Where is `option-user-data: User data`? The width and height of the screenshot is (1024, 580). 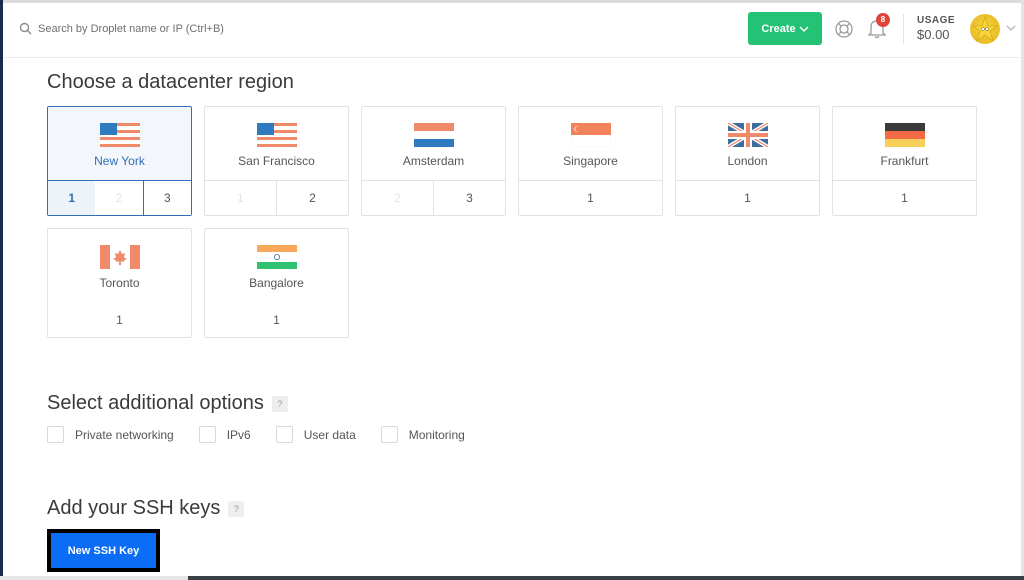 option-user-data: User data is located at coordinates (315, 434).